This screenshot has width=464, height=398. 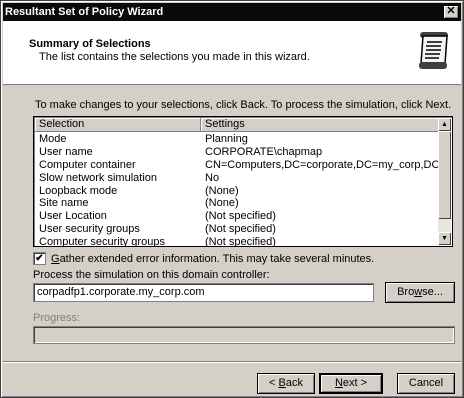 I want to click on title-bar: Resultant Set of Policy Wizard ✕, so click(x=232, y=12).